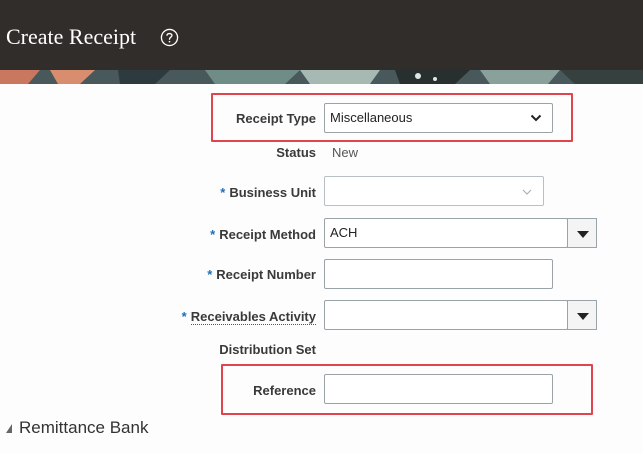  What do you see at coordinates (266, 274) in the screenshot?
I see `receipt-number-label-text: Receipt Number` at bounding box center [266, 274].